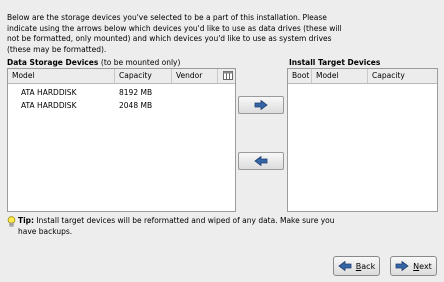 This screenshot has height=282, width=444. I want to click on right-arrow-icon, so click(261, 105).